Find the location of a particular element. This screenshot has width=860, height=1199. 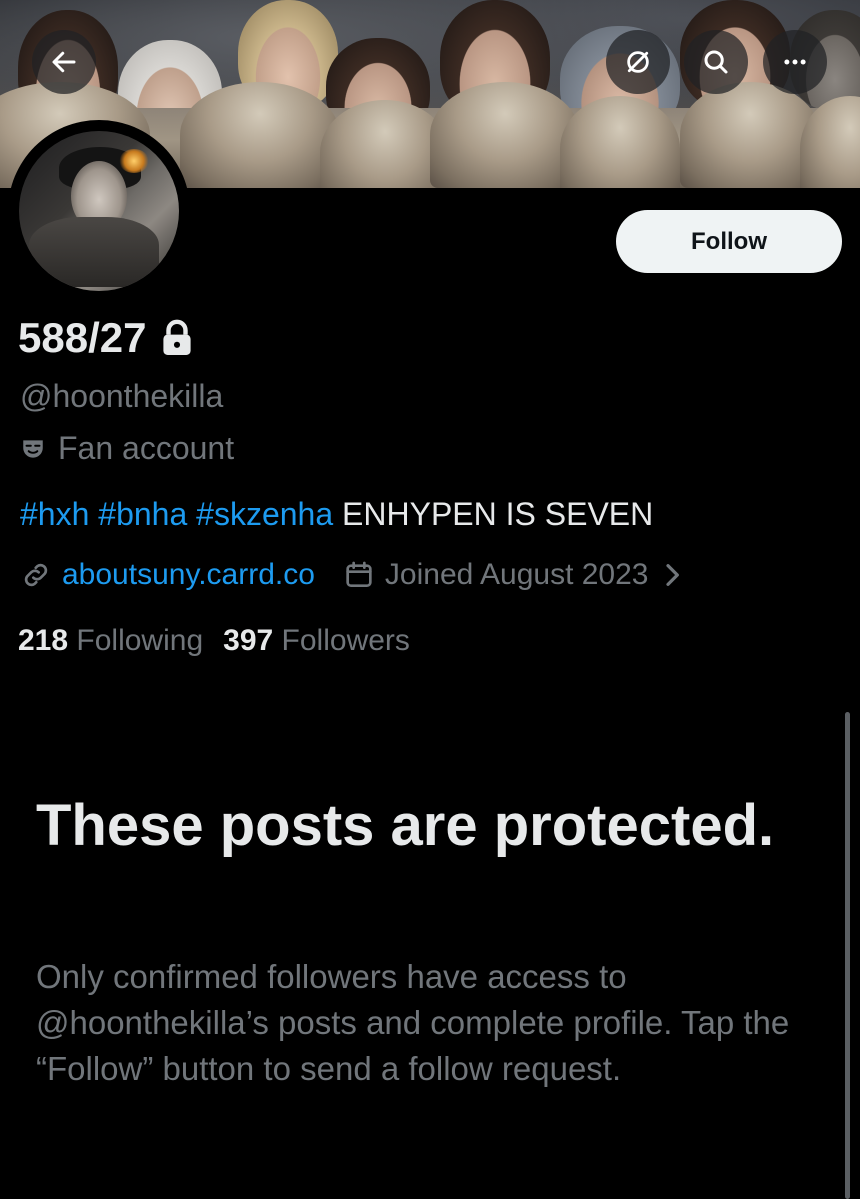

joined-date: Joined August 2023 is located at coordinates (517, 575).